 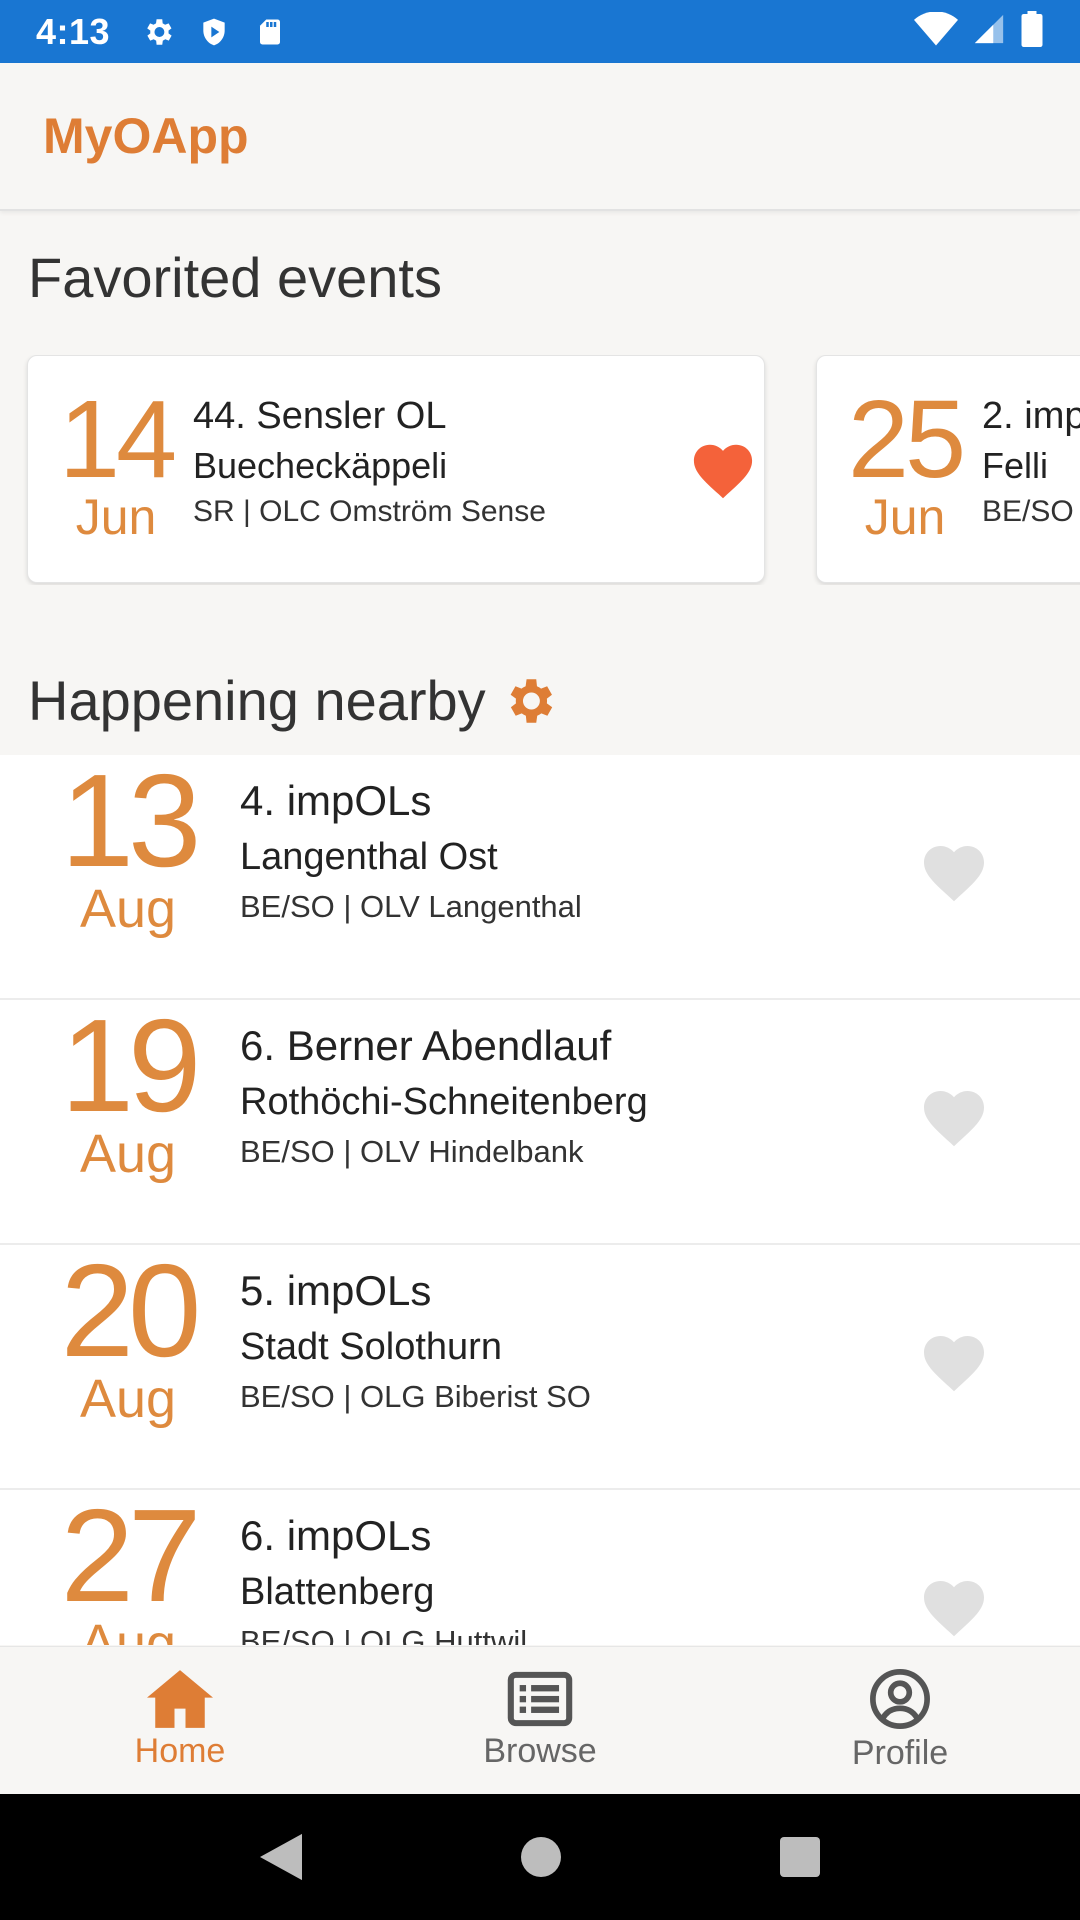 I want to click on event-location: Stadt Solothurn, so click(x=371, y=1347).